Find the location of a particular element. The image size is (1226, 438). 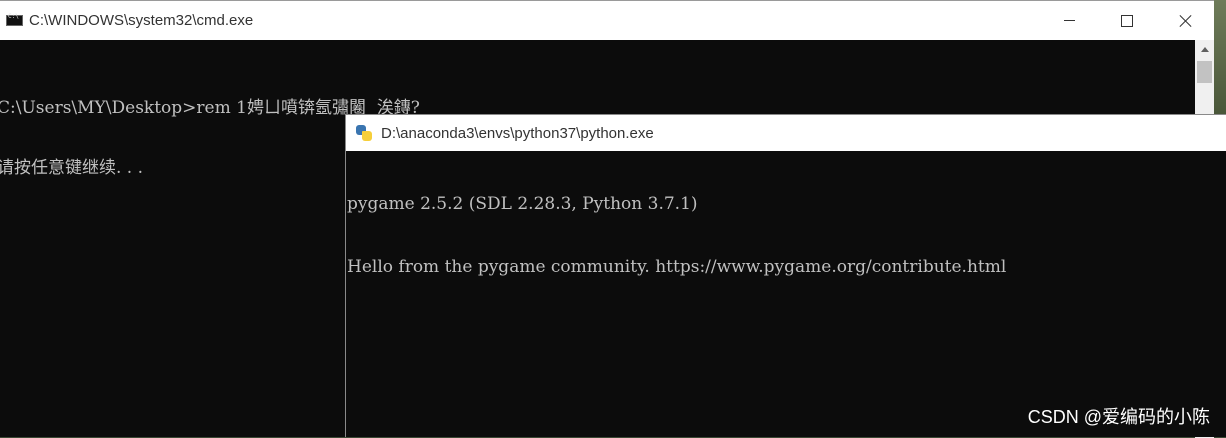

minimize-icon is located at coordinates (1069, 20).